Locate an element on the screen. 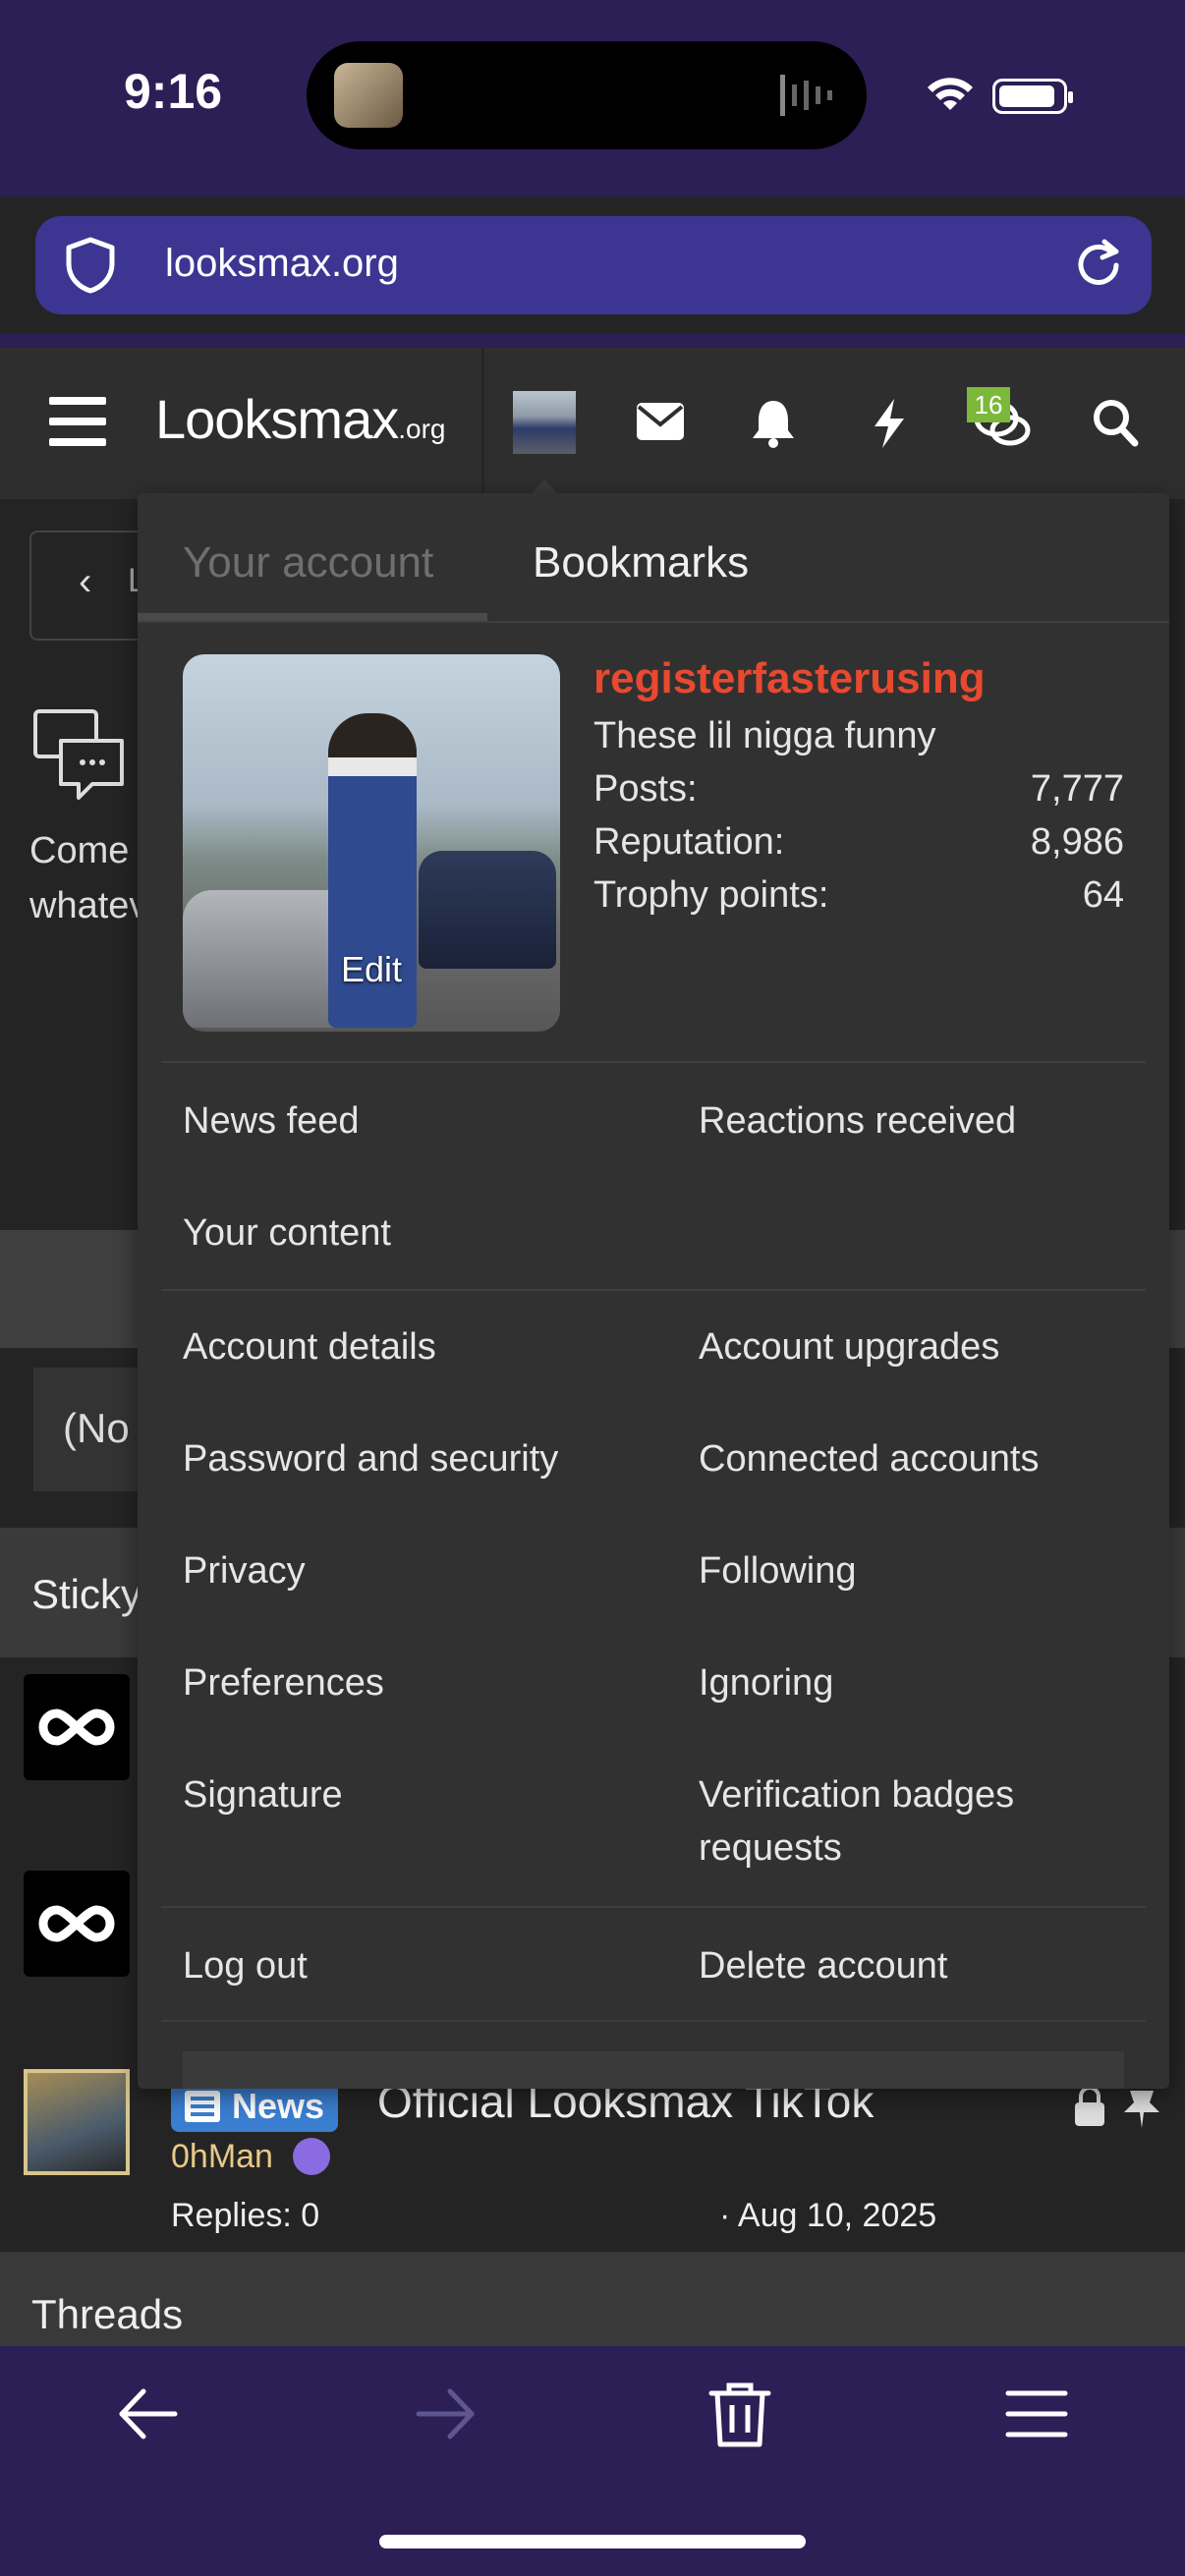  status-update-field is located at coordinates (654, 2070).